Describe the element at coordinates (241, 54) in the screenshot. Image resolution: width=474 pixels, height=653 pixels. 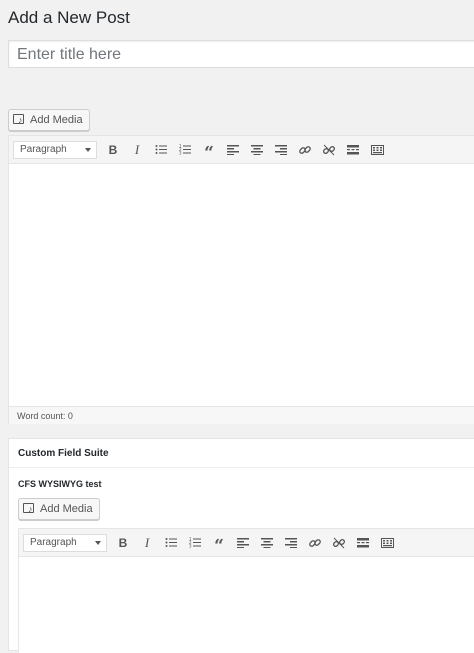
I see `post-title-input: Enter title here` at that location.